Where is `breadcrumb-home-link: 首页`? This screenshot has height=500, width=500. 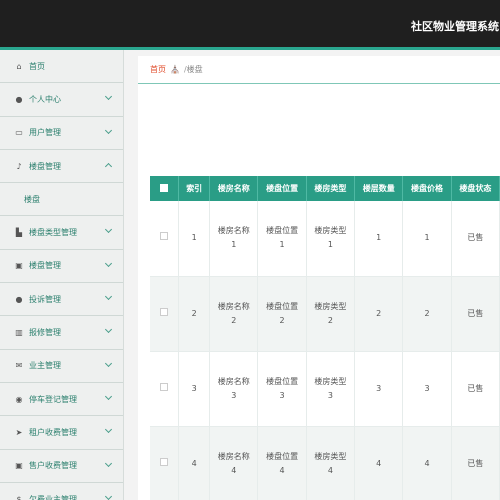
breadcrumb-home-link: 首页 is located at coordinates (158, 69).